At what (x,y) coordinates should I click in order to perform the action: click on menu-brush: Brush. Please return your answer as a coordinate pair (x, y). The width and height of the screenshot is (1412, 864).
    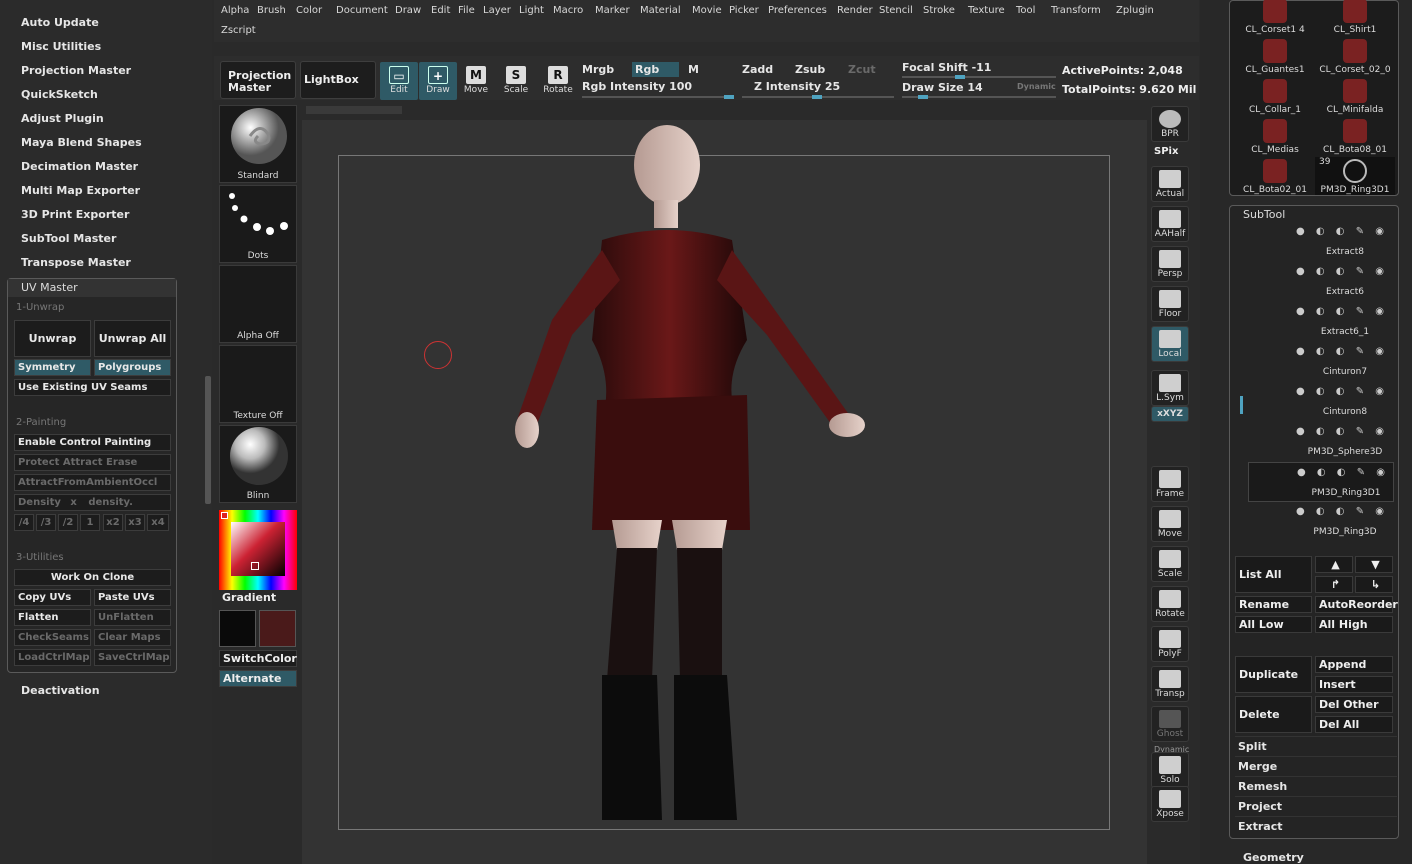
    Looking at the image, I should click on (271, 10).